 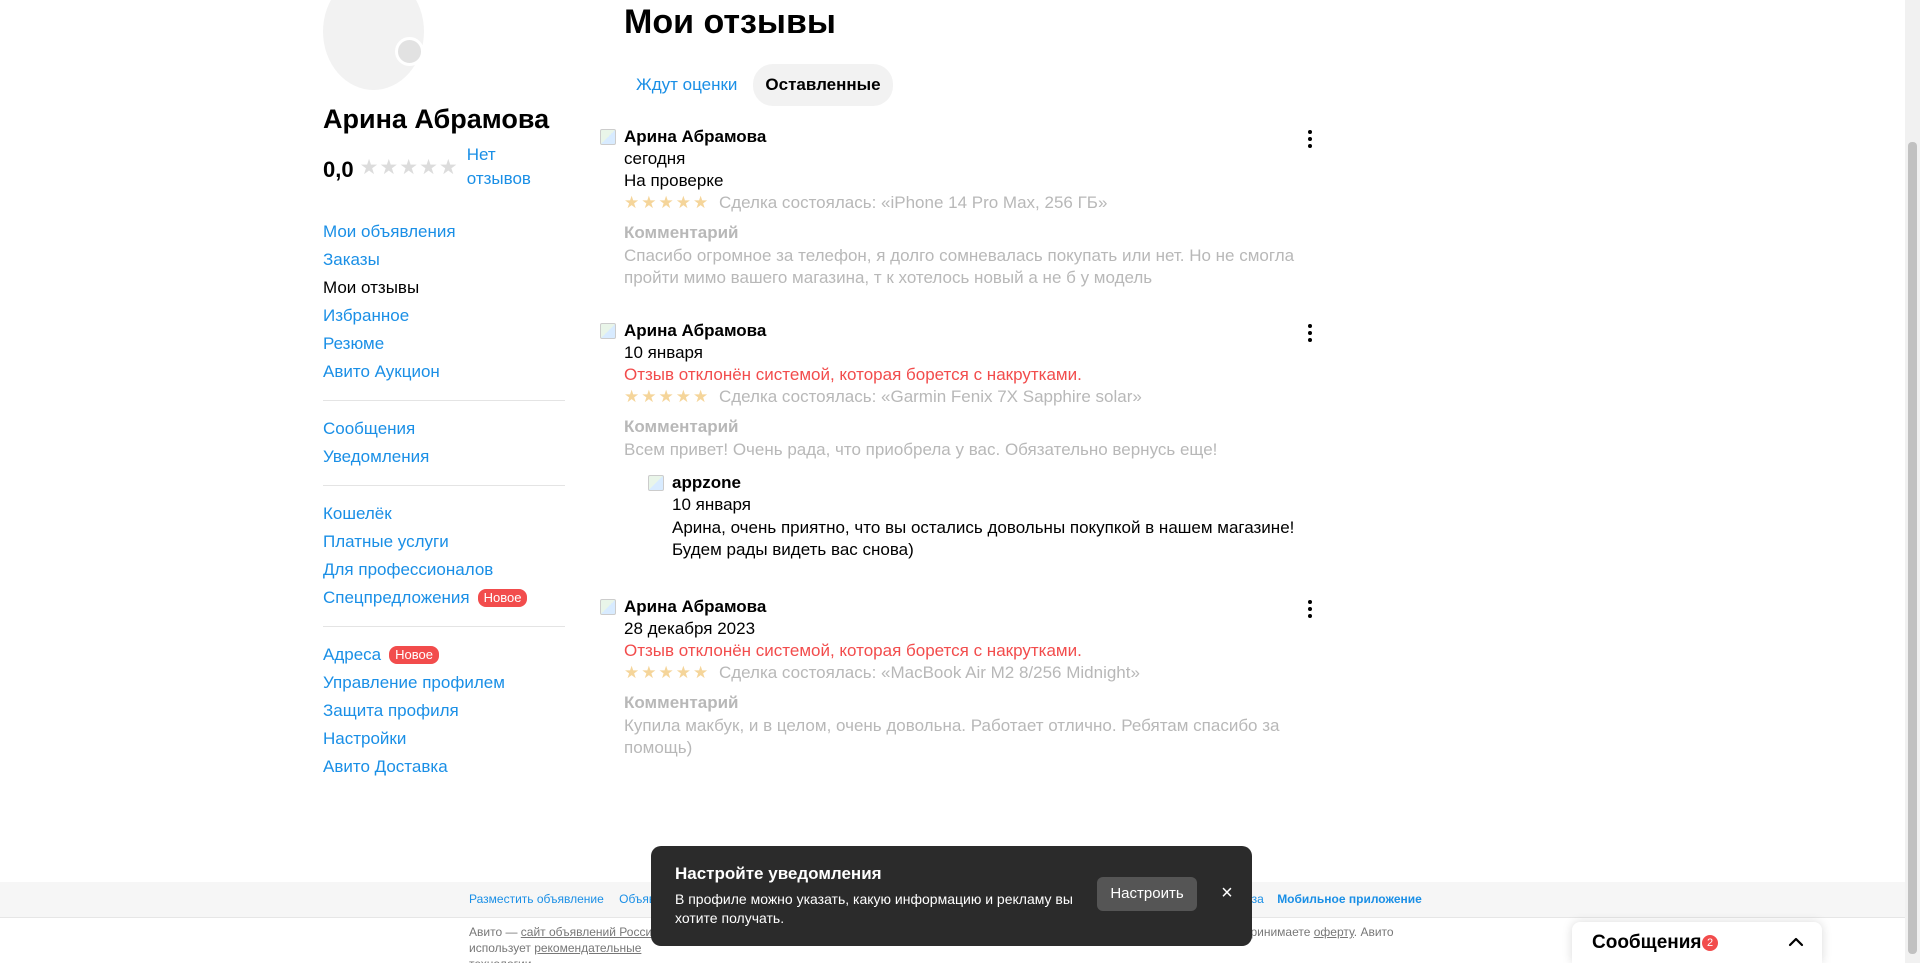 I want to click on review-status: На проверке, so click(x=674, y=180).